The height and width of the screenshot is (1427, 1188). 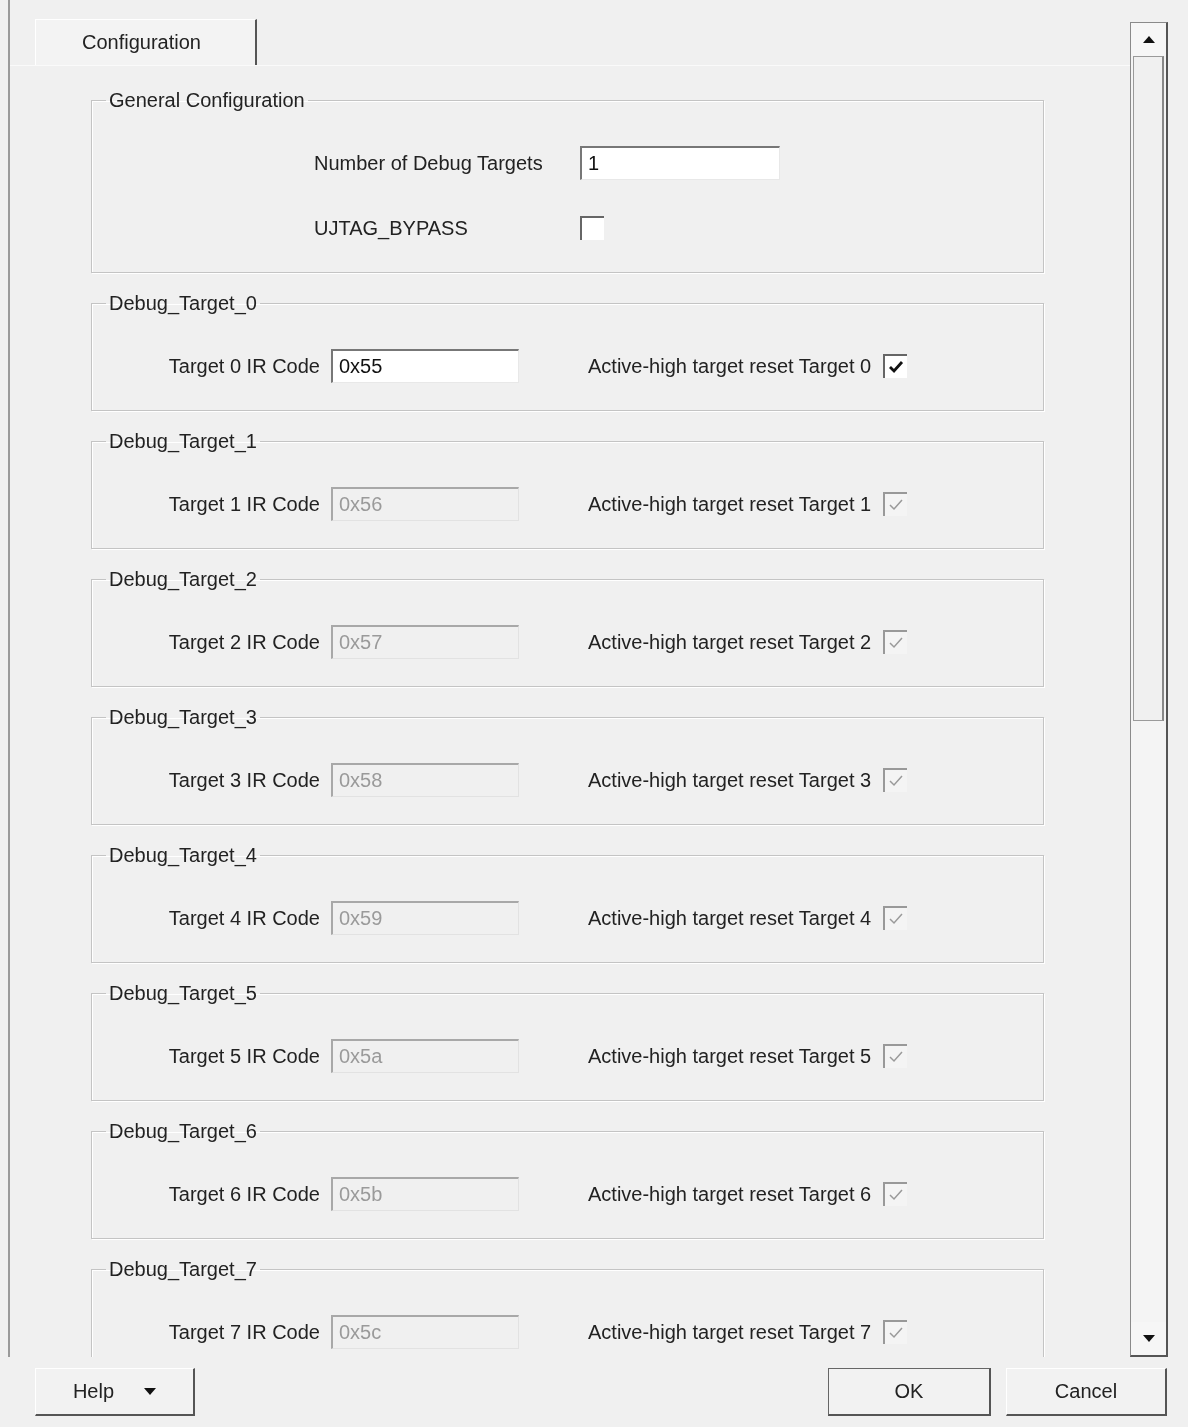 I want to click on help-button: Help, so click(x=115, y=1392).